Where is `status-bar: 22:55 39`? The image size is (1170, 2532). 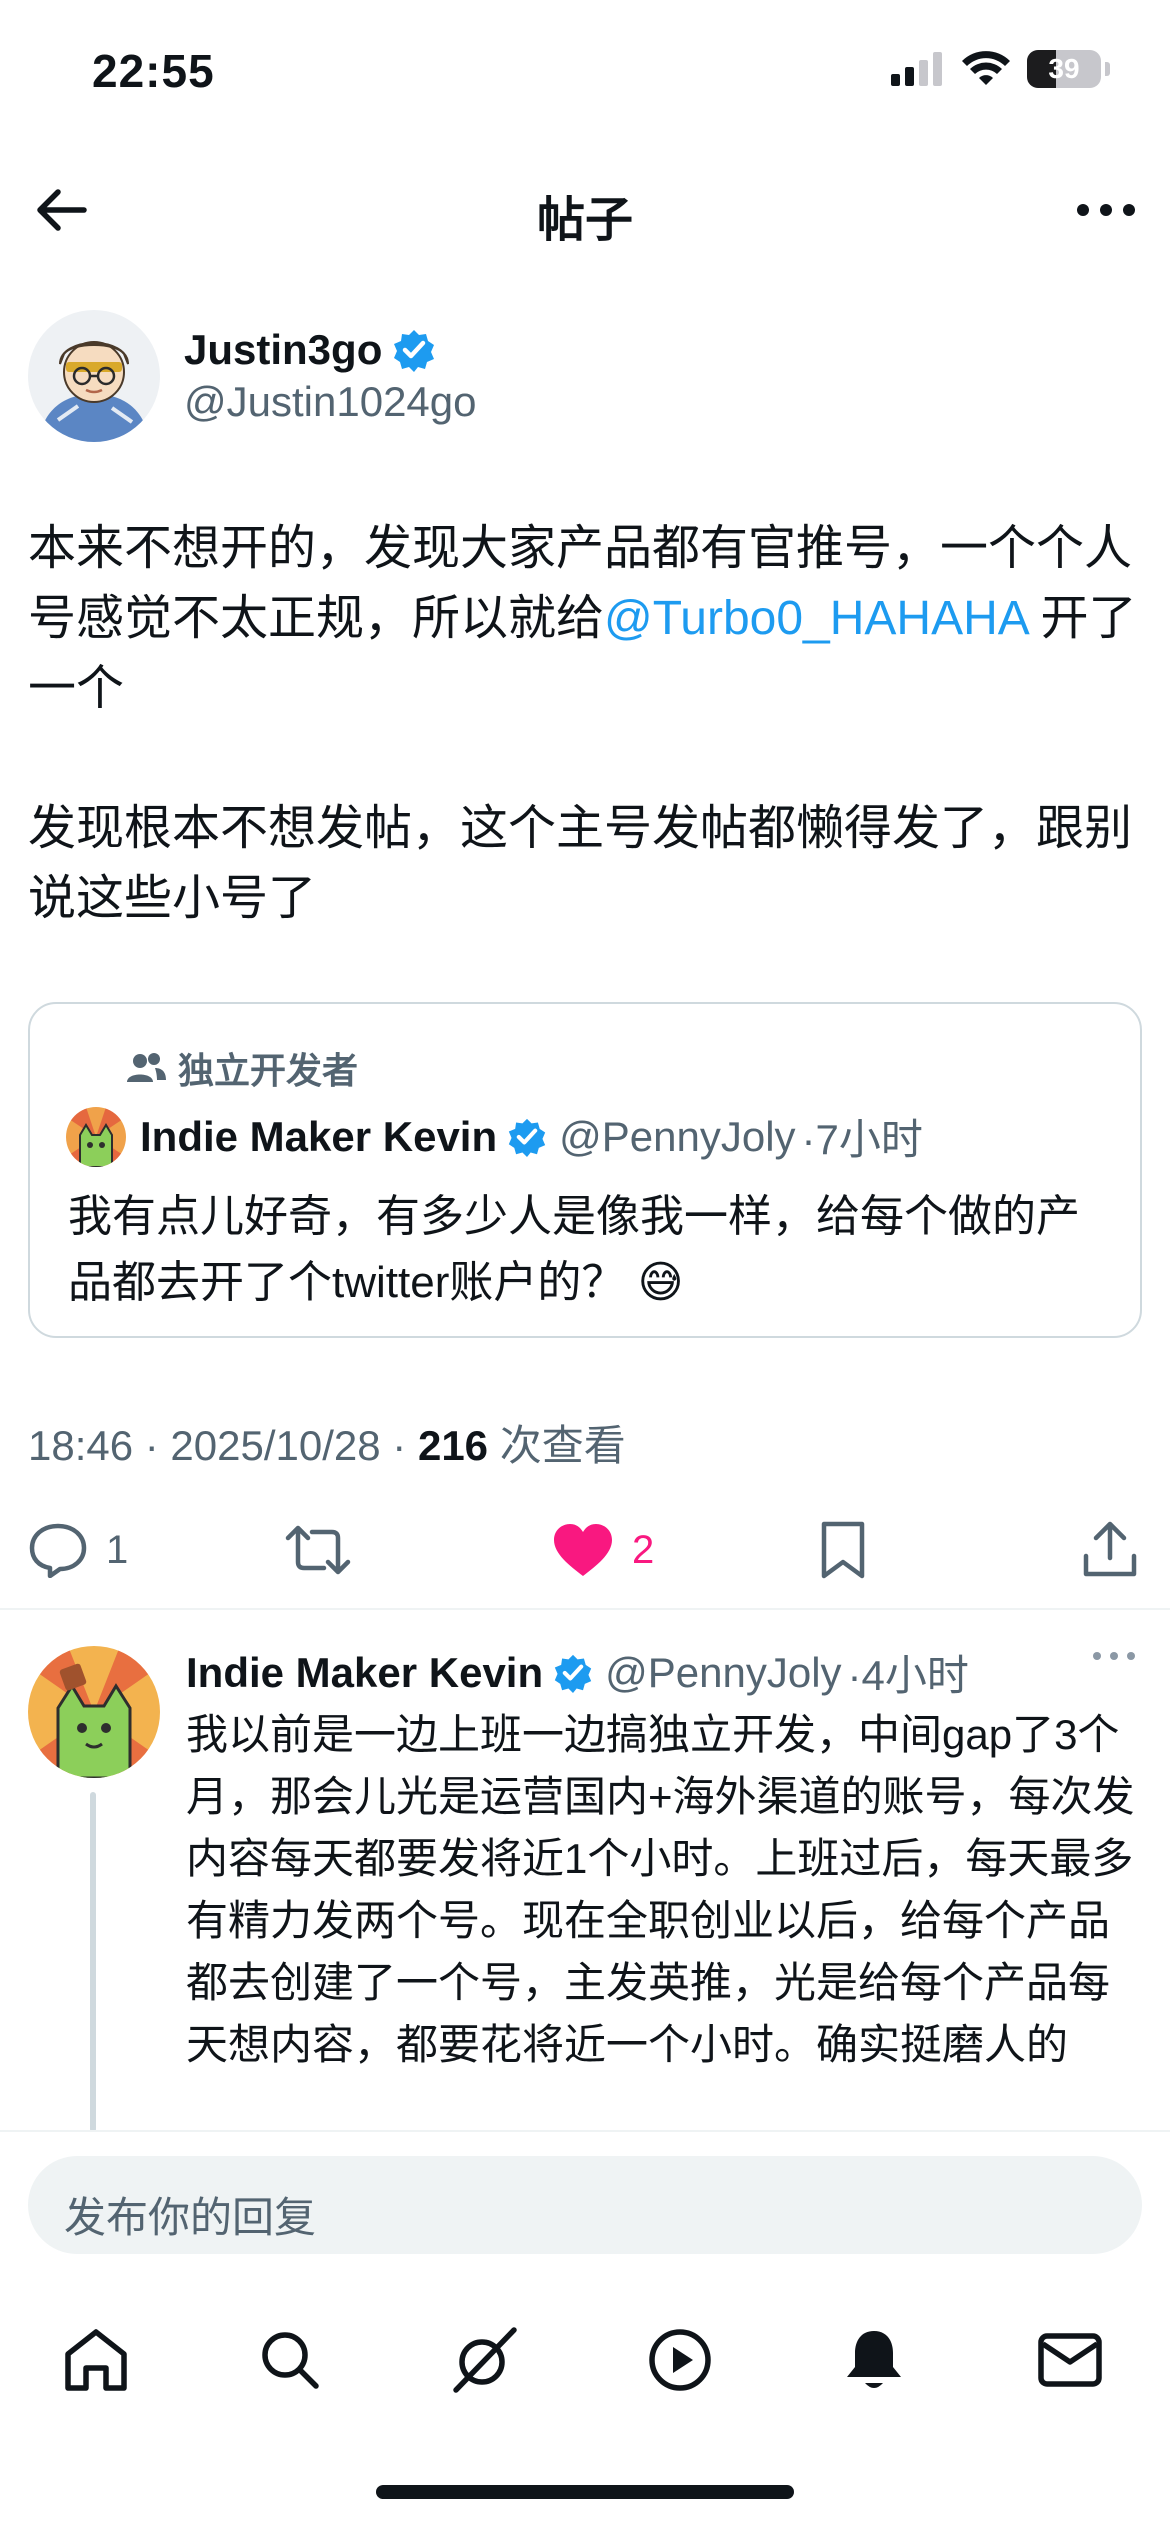
status-bar: 22:55 39 is located at coordinates (585, 75).